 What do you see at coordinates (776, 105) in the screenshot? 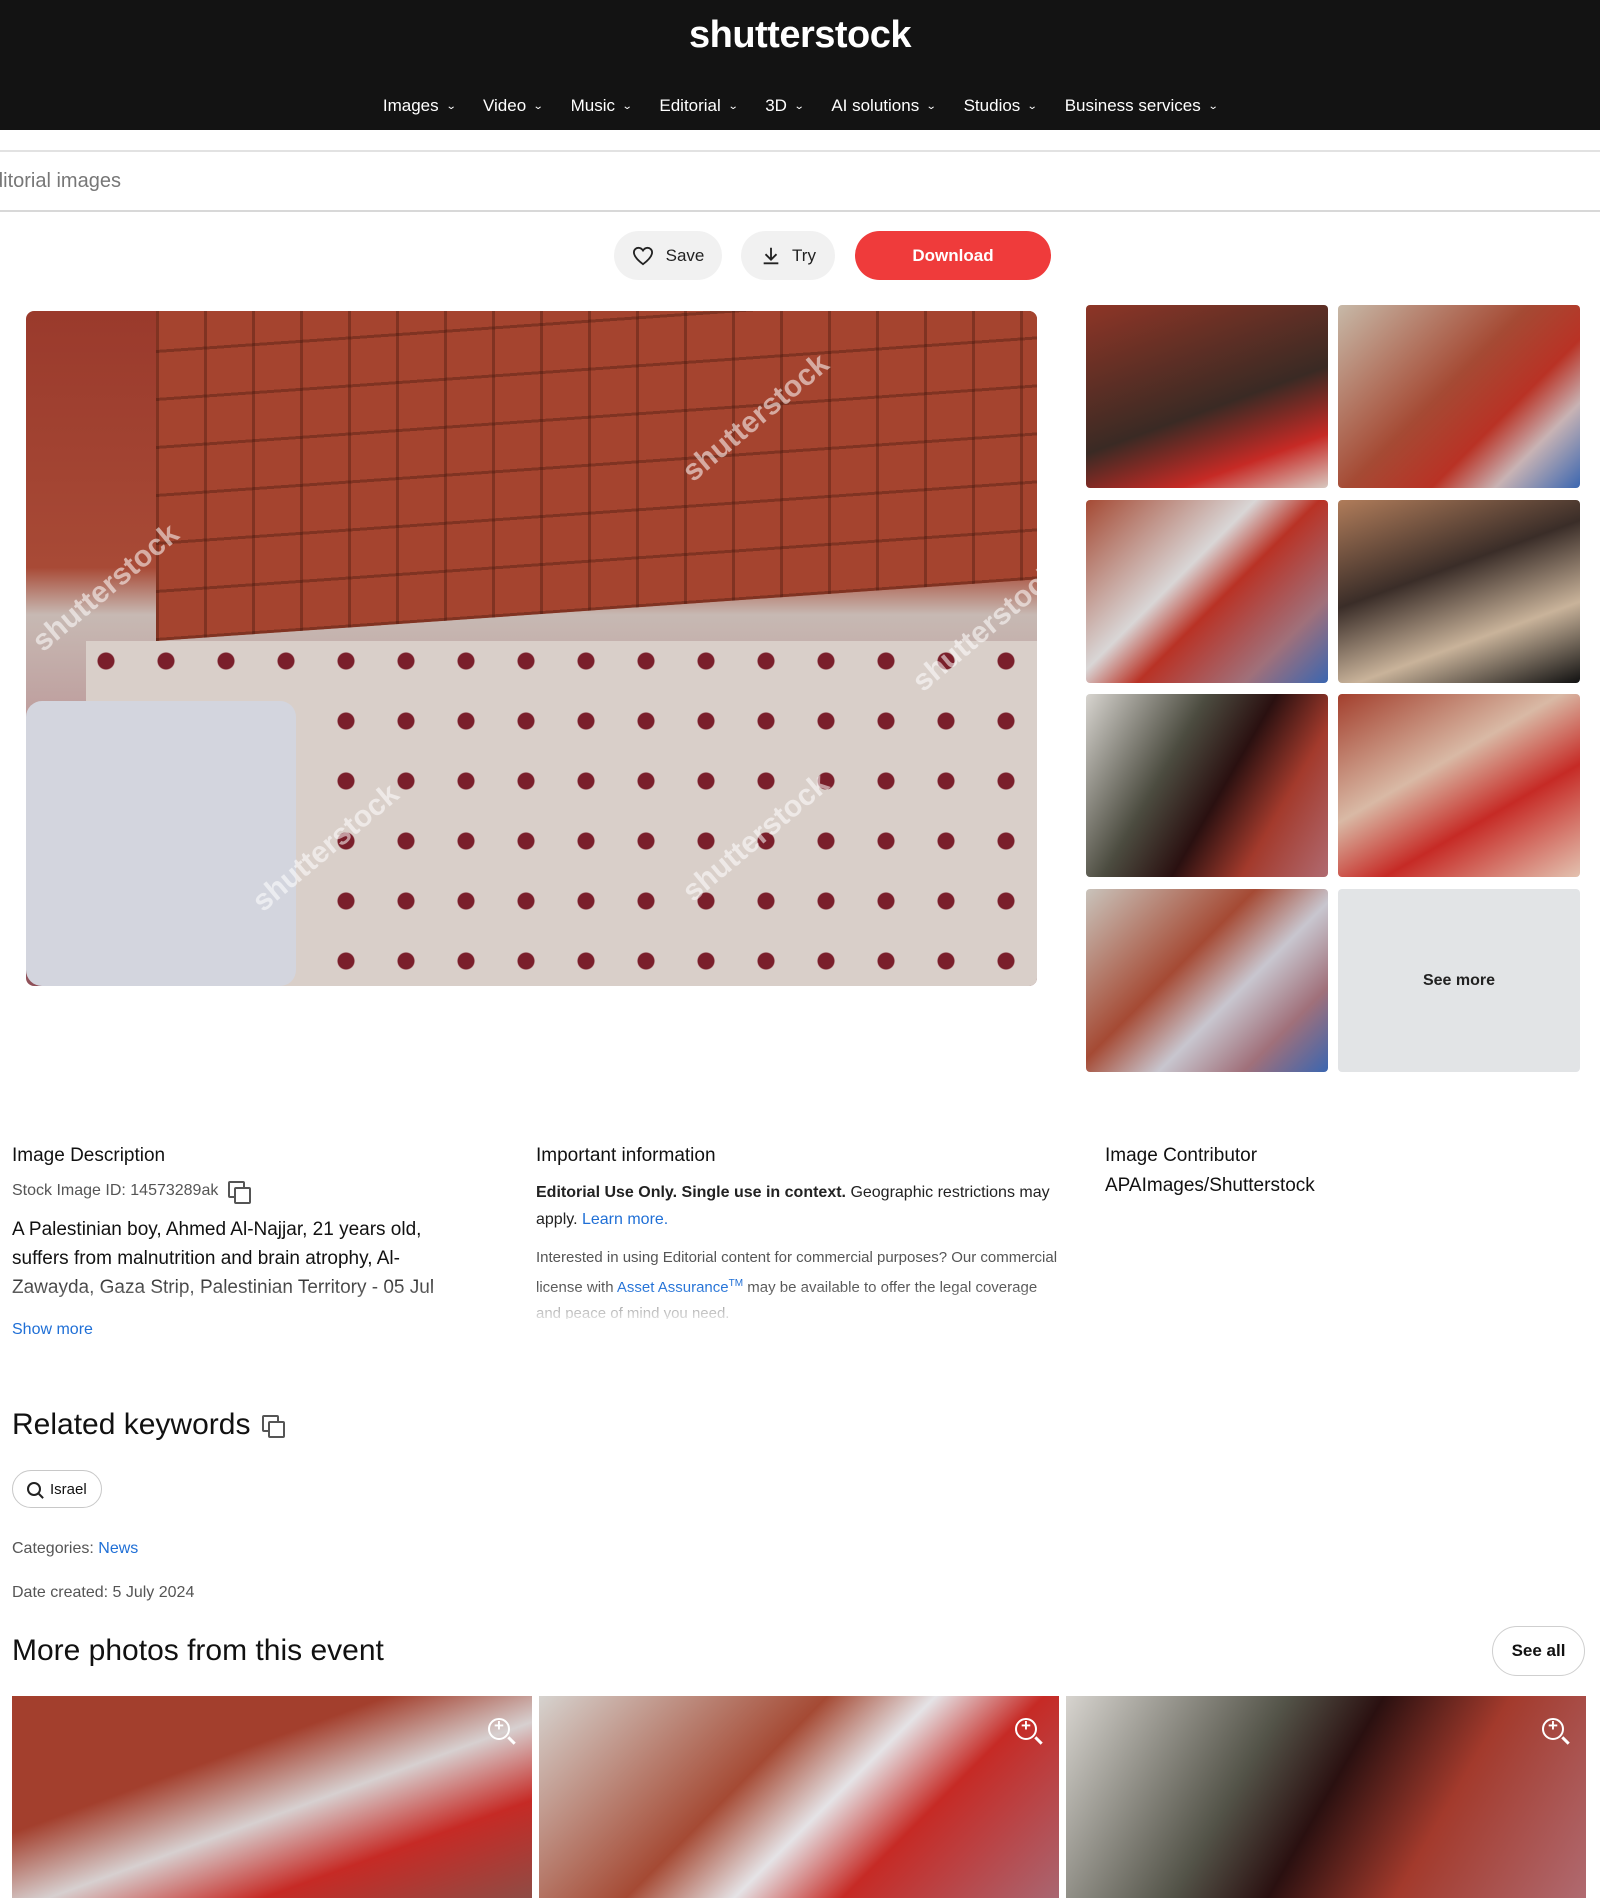
I see `nav-label: 3D` at bounding box center [776, 105].